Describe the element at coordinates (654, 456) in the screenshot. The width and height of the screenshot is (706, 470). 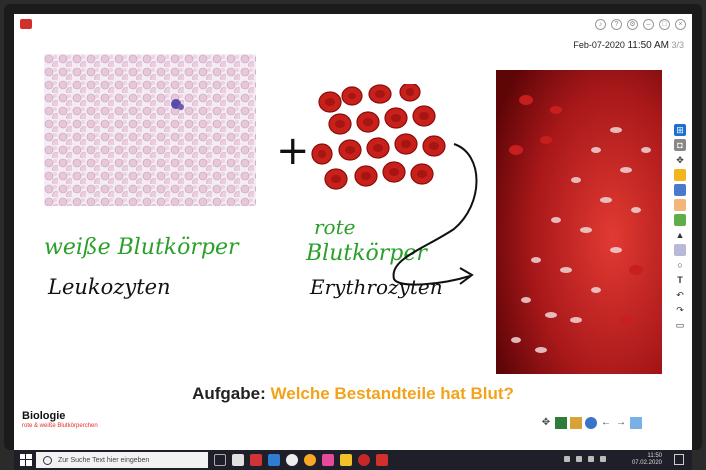
I see `clock-time: 11:50` at that location.